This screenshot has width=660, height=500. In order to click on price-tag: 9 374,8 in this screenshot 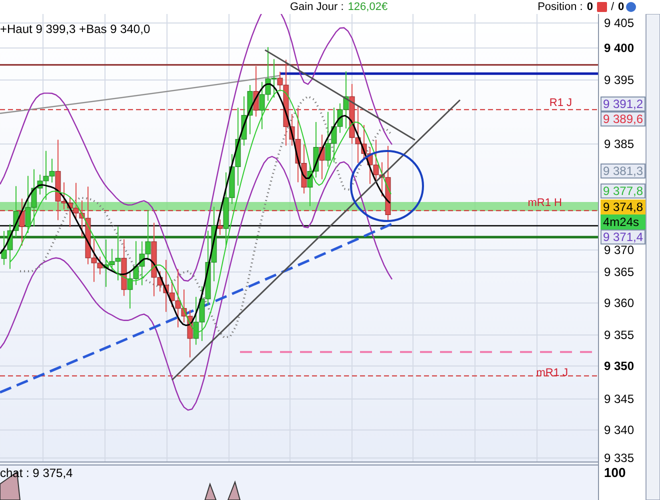, I will do `click(623, 207)`.